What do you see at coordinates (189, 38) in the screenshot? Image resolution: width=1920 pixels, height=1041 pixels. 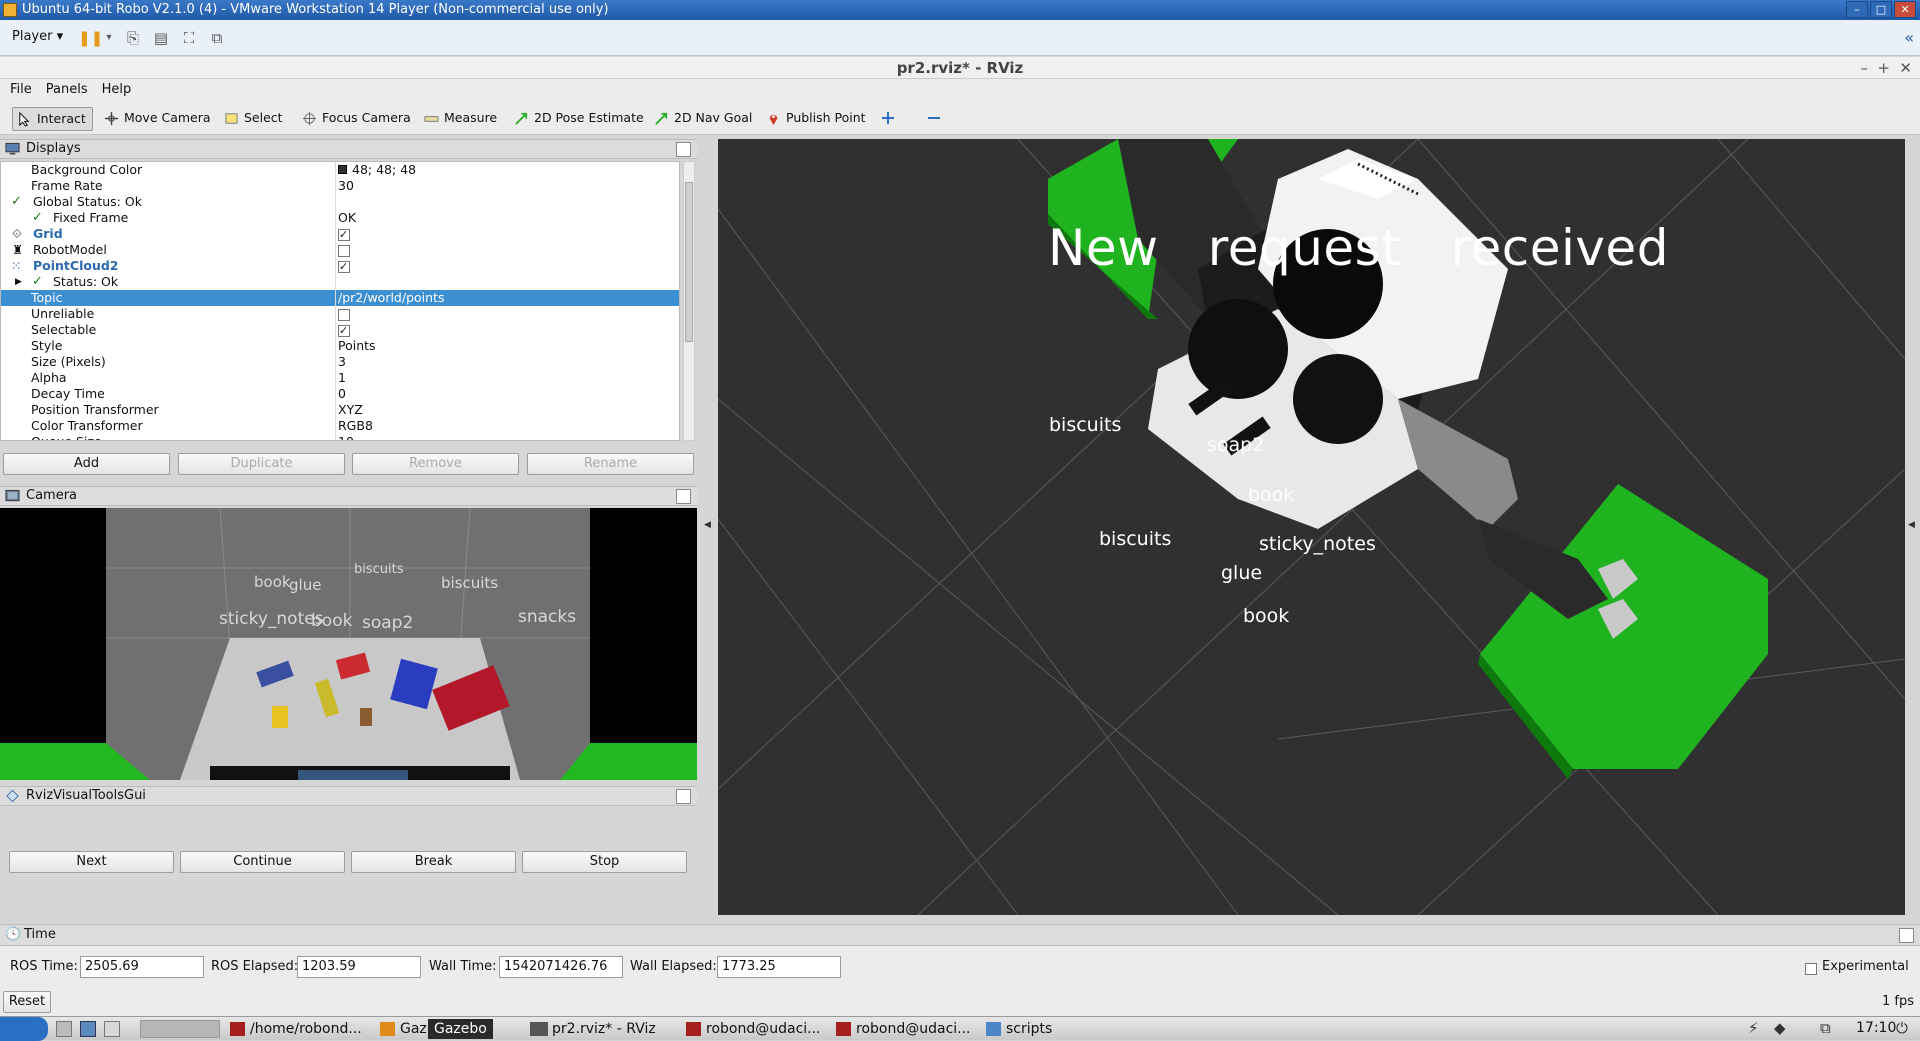 I see `fullscreen-icon: ⛶` at bounding box center [189, 38].